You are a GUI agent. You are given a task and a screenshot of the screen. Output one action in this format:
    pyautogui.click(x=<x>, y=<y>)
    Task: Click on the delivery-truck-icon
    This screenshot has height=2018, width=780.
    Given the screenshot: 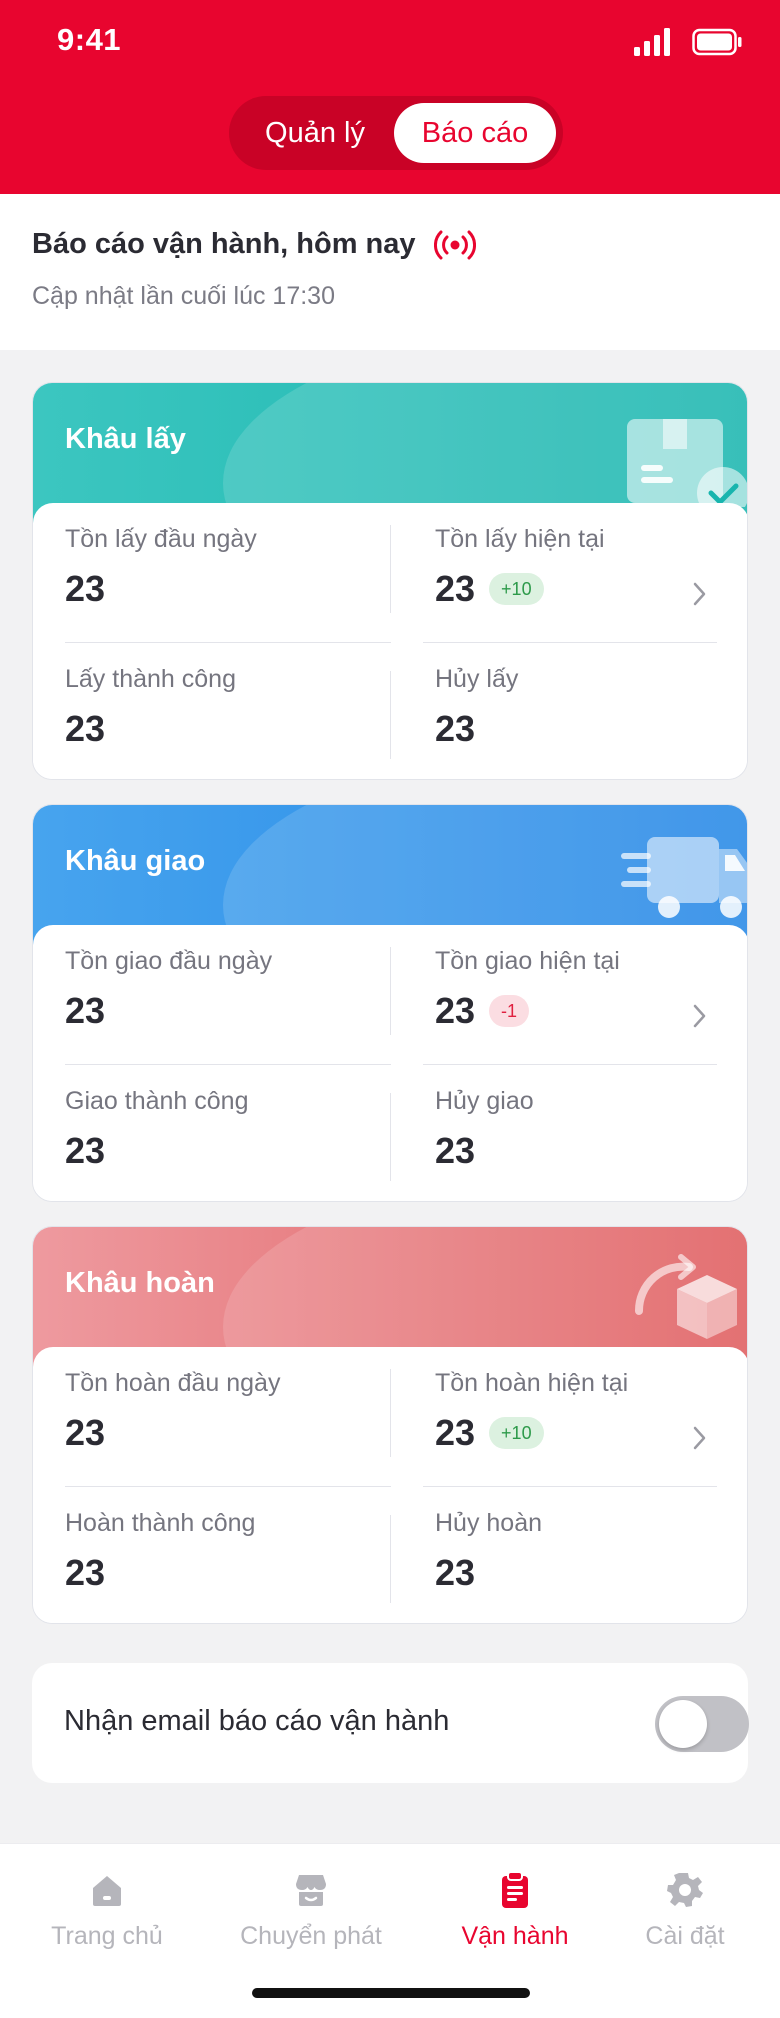 What is the action you would take?
    pyautogui.click(x=684, y=877)
    